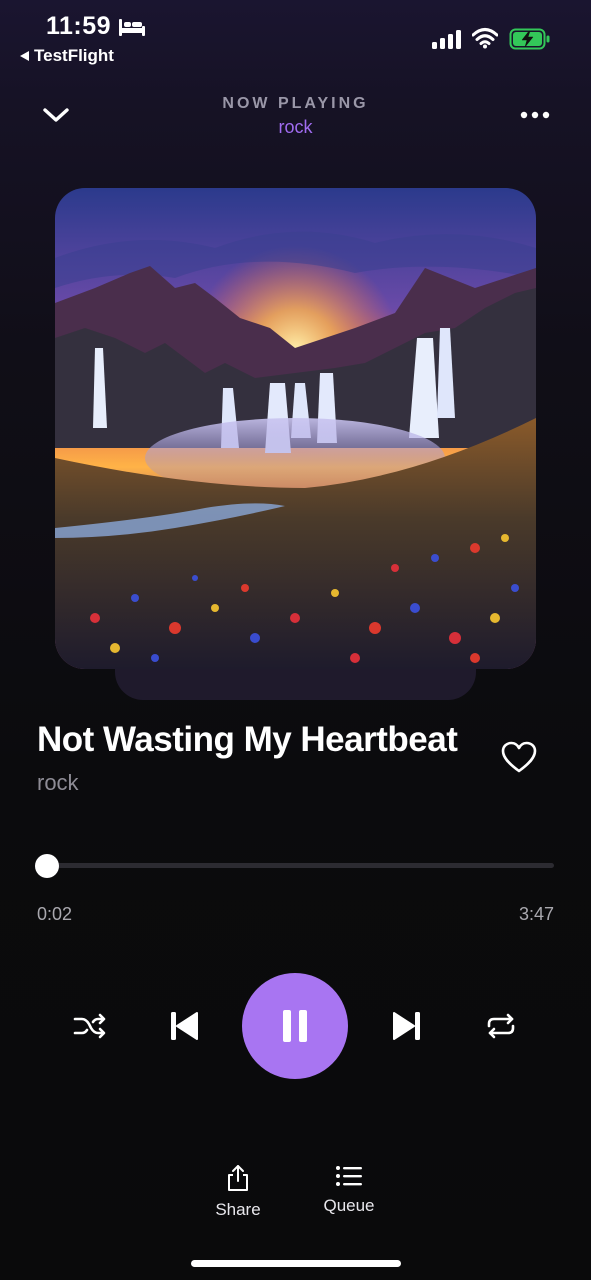 The image size is (591, 1280). I want to click on share-icon, so click(238, 1178).